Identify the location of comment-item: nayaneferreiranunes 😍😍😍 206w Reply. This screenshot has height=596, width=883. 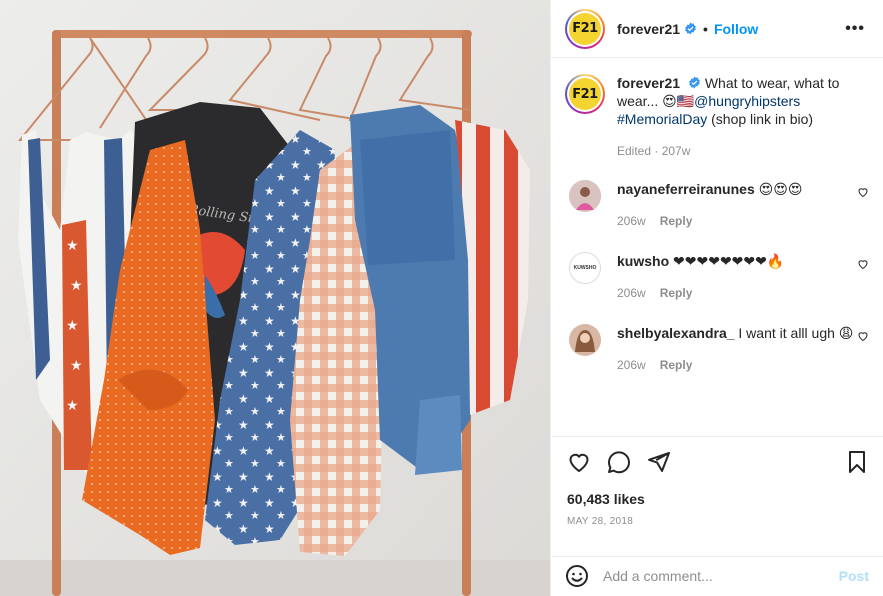
(717, 205).